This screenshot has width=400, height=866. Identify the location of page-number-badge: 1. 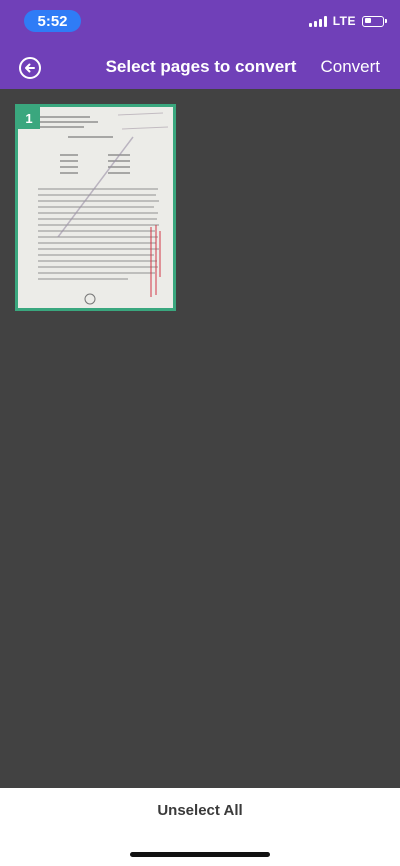
(29, 118).